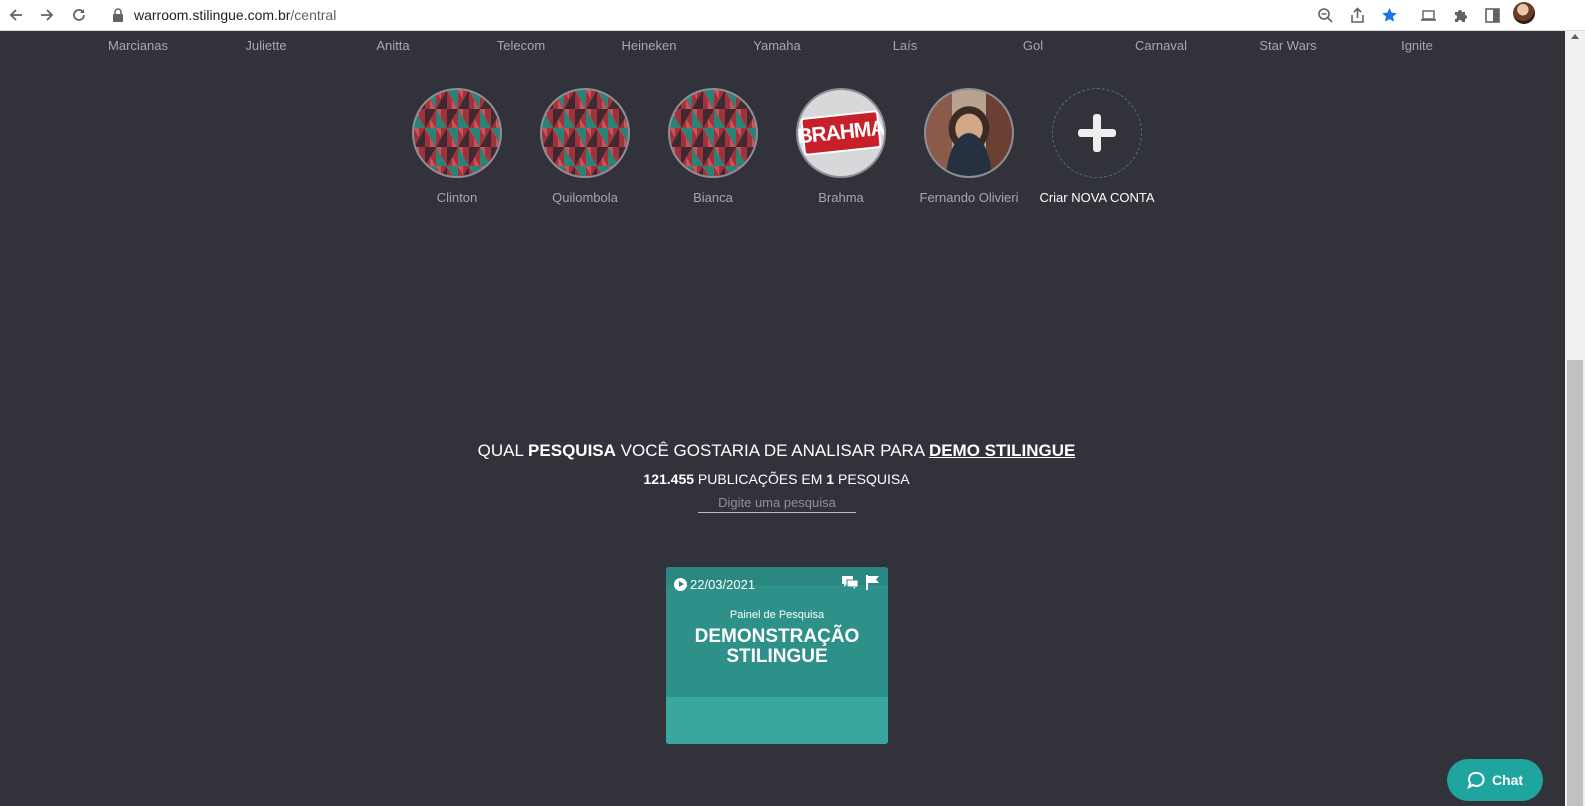 Image resolution: width=1585 pixels, height=806 pixels. What do you see at coordinates (1575, 583) in the screenshot?
I see `scroll-thumb` at bounding box center [1575, 583].